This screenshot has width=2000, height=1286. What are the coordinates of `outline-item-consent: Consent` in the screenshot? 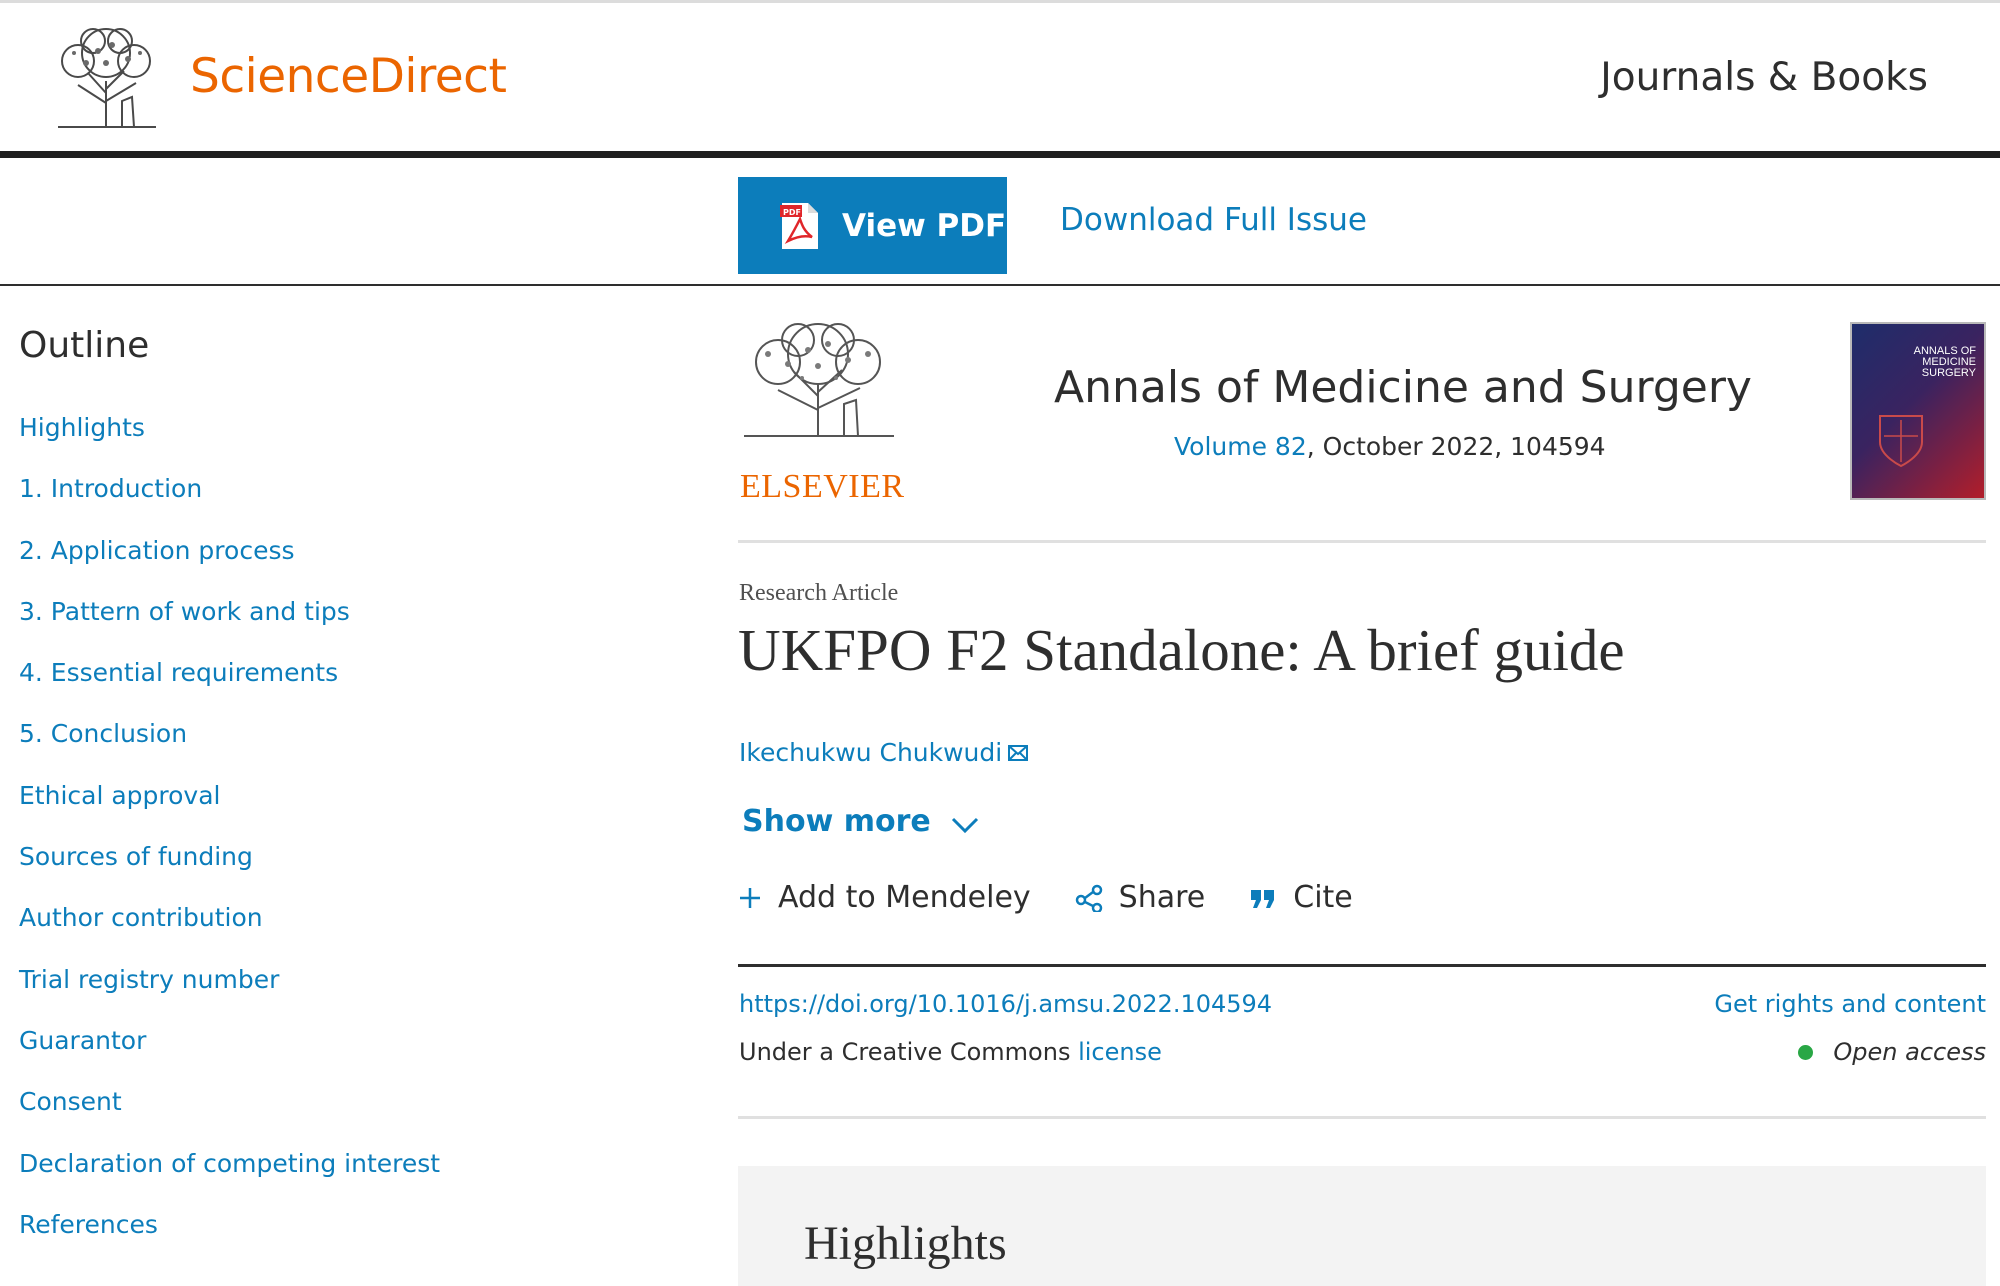 It's located at (229, 1114).